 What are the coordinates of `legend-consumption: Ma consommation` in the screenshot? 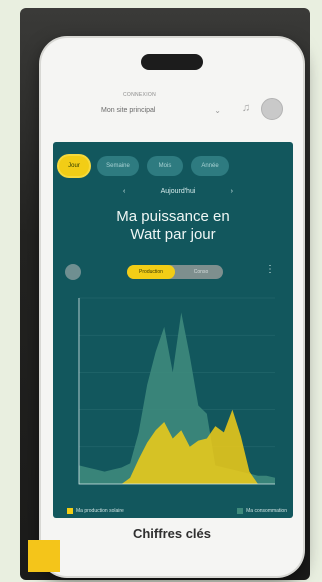 It's located at (262, 511).